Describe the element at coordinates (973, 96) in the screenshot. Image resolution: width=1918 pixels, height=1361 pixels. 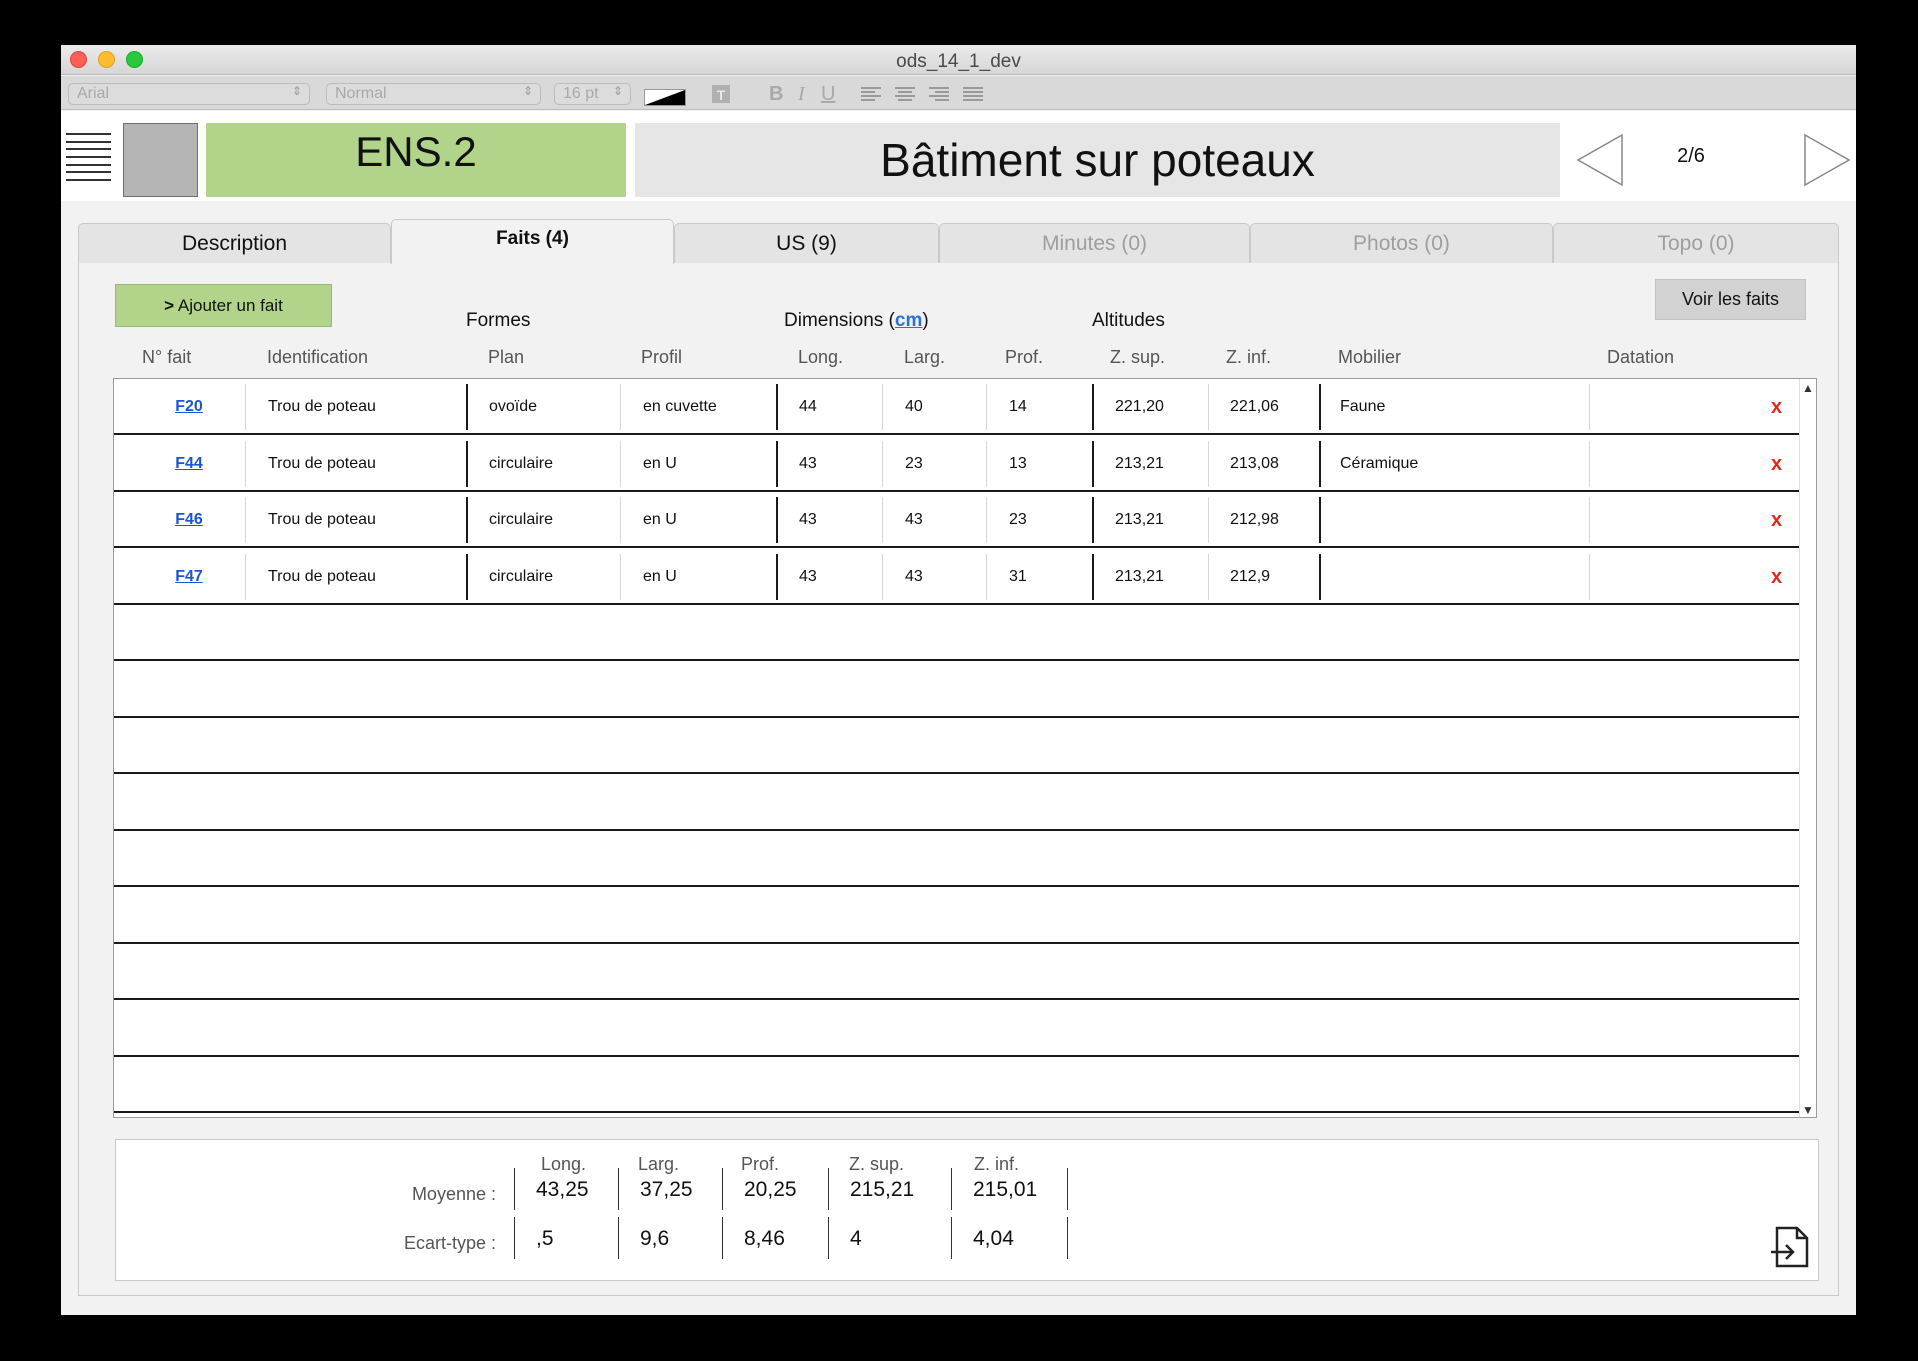
I see `align-justify-icon` at that location.